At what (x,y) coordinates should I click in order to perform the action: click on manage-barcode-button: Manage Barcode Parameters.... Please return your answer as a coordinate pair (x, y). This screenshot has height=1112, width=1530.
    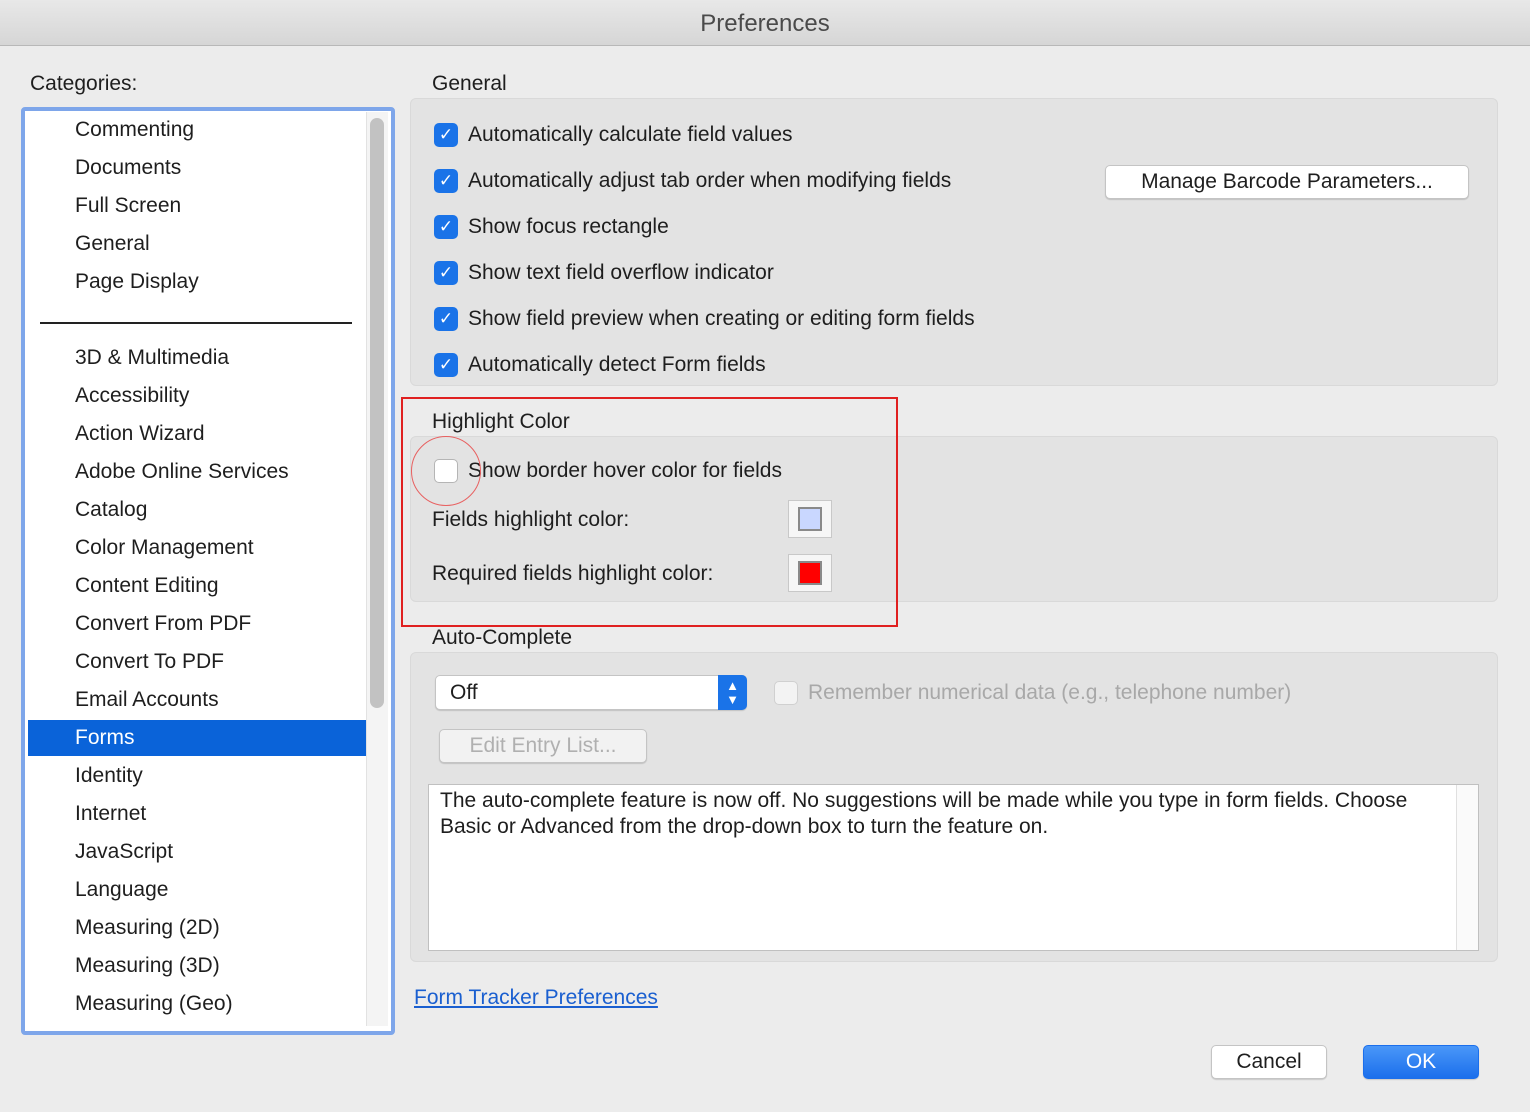
    Looking at the image, I should click on (1287, 182).